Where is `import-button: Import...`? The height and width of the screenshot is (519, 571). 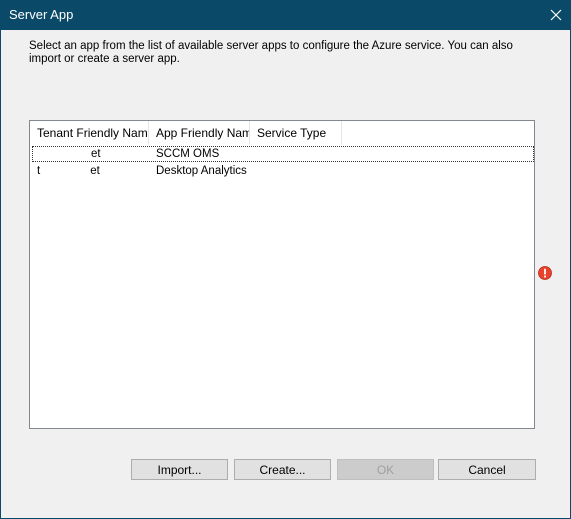 import-button: Import... is located at coordinates (179, 469).